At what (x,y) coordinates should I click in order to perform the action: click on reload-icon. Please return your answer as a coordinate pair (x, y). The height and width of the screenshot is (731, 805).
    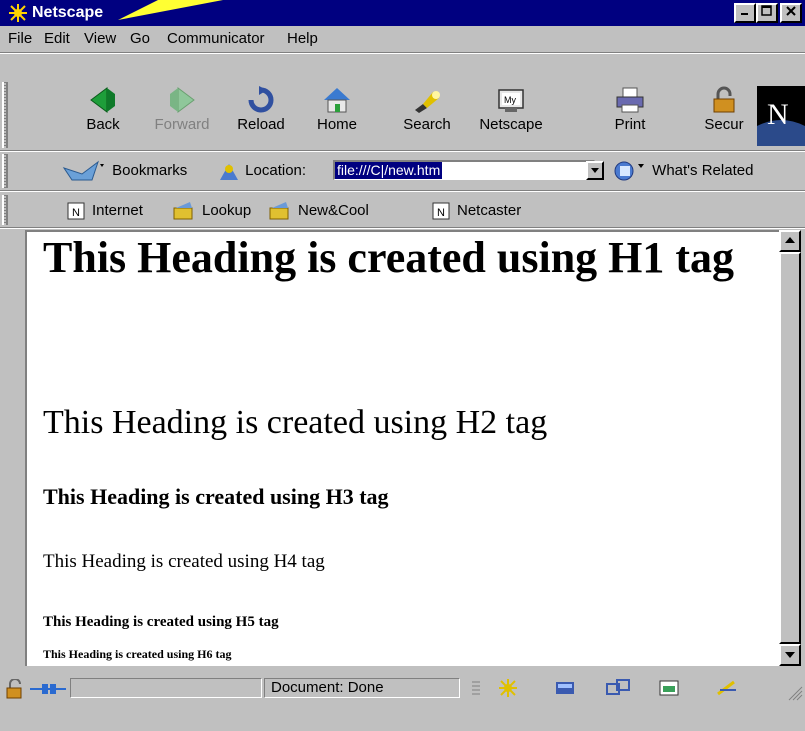
    Looking at the image, I should click on (261, 99).